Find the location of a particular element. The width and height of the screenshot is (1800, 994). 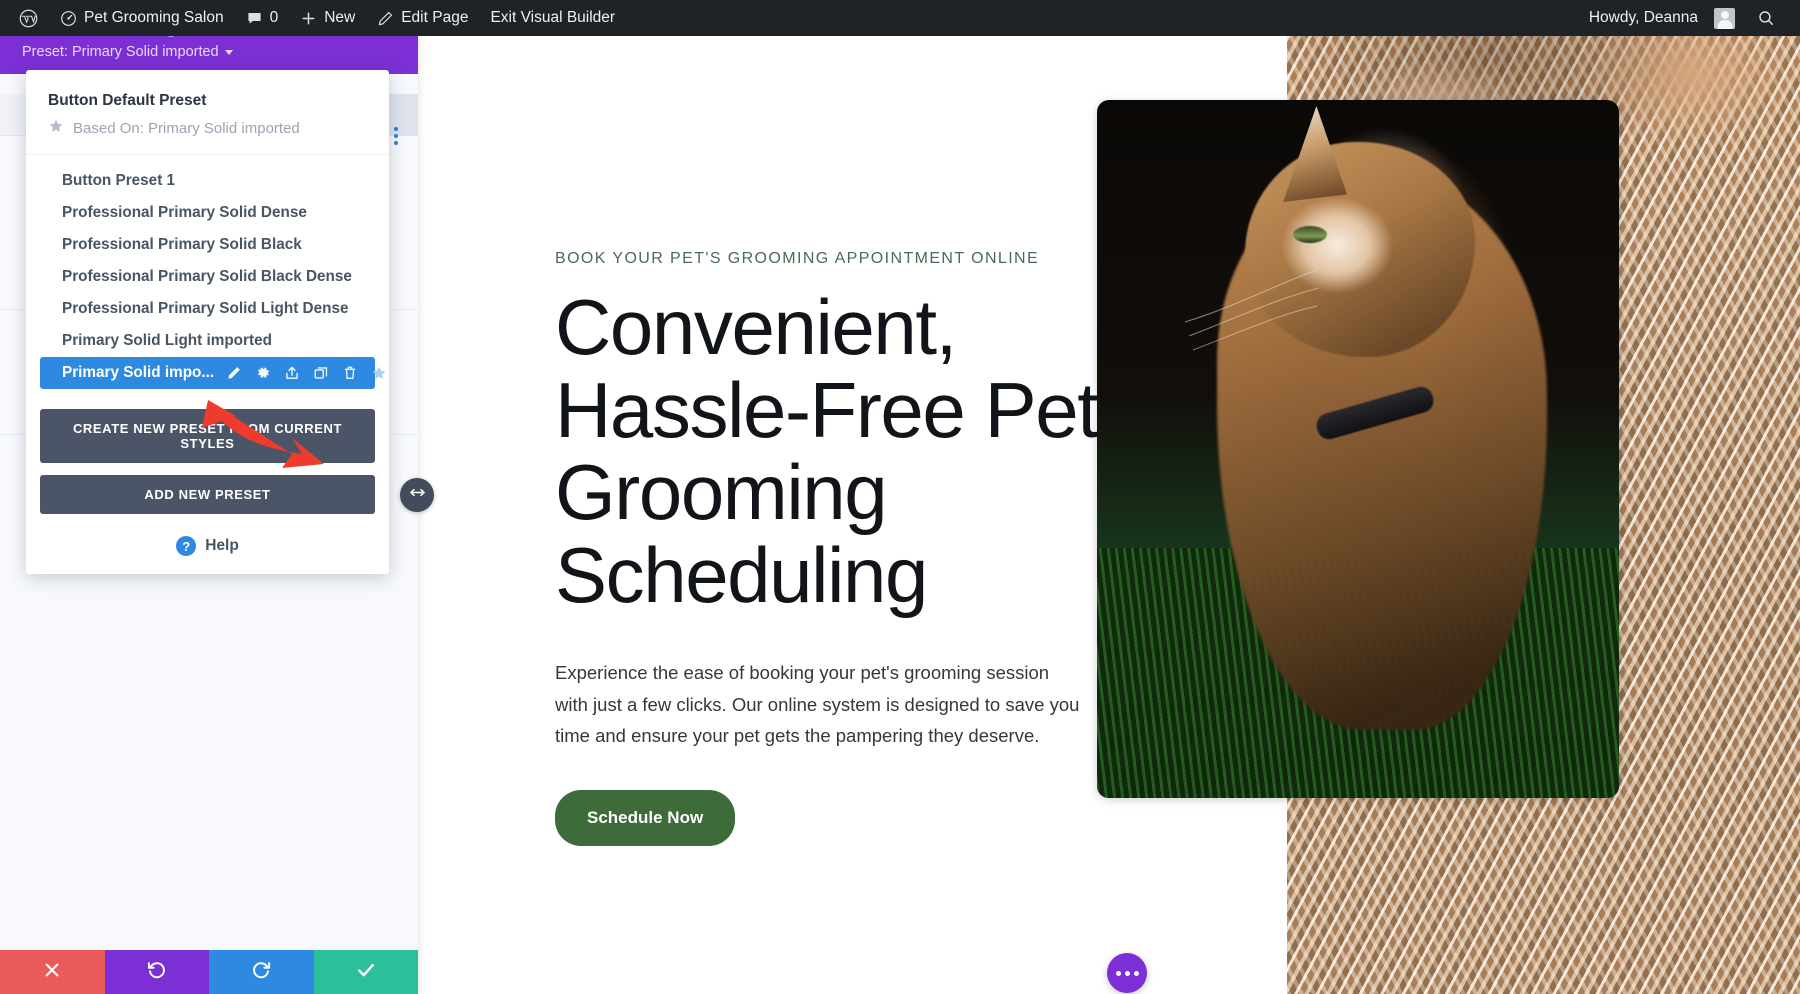

pencil-icon is located at coordinates (385, 18).